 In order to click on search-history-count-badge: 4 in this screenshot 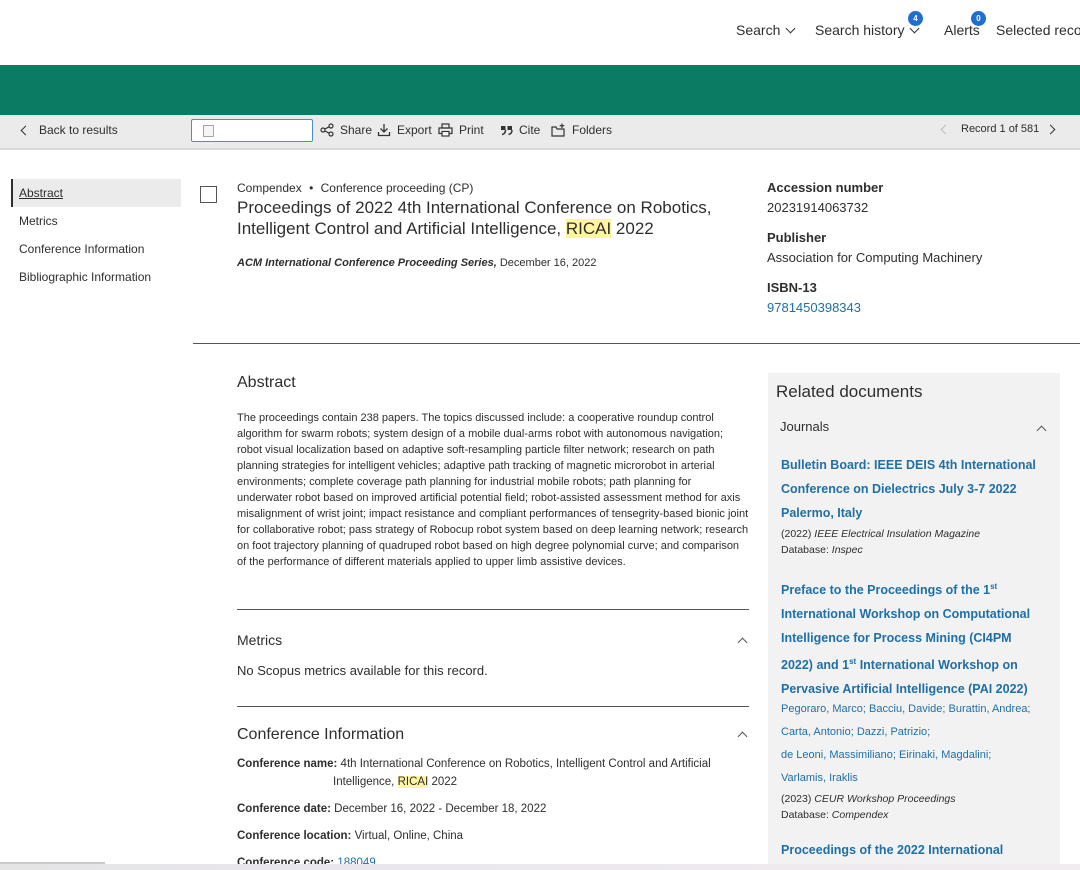, I will do `click(915, 18)`.